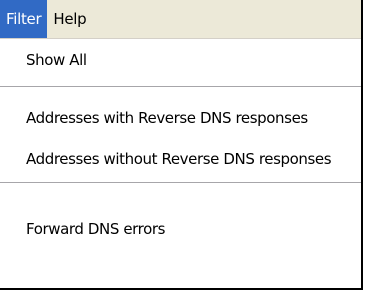 This screenshot has height=290, width=365. What do you see at coordinates (180, 229) in the screenshot?
I see `menu-item-forward-dns-errors: Forward DNS errors` at bounding box center [180, 229].